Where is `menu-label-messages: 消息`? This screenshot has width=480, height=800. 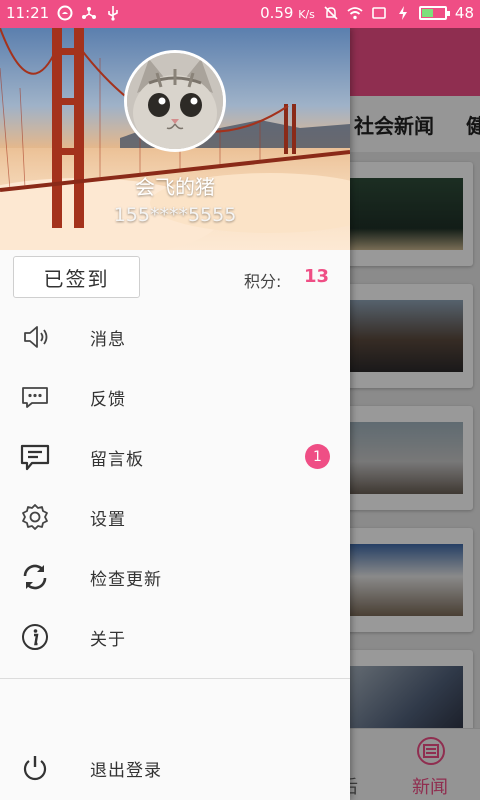 menu-label-messages: 消息 is located at coordinates (108, 340).